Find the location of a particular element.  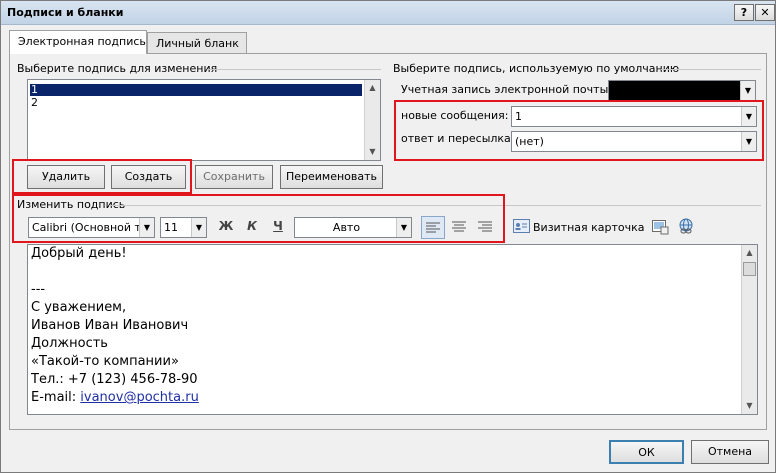

hyperlink-icon is located at coordinates (686, 226).